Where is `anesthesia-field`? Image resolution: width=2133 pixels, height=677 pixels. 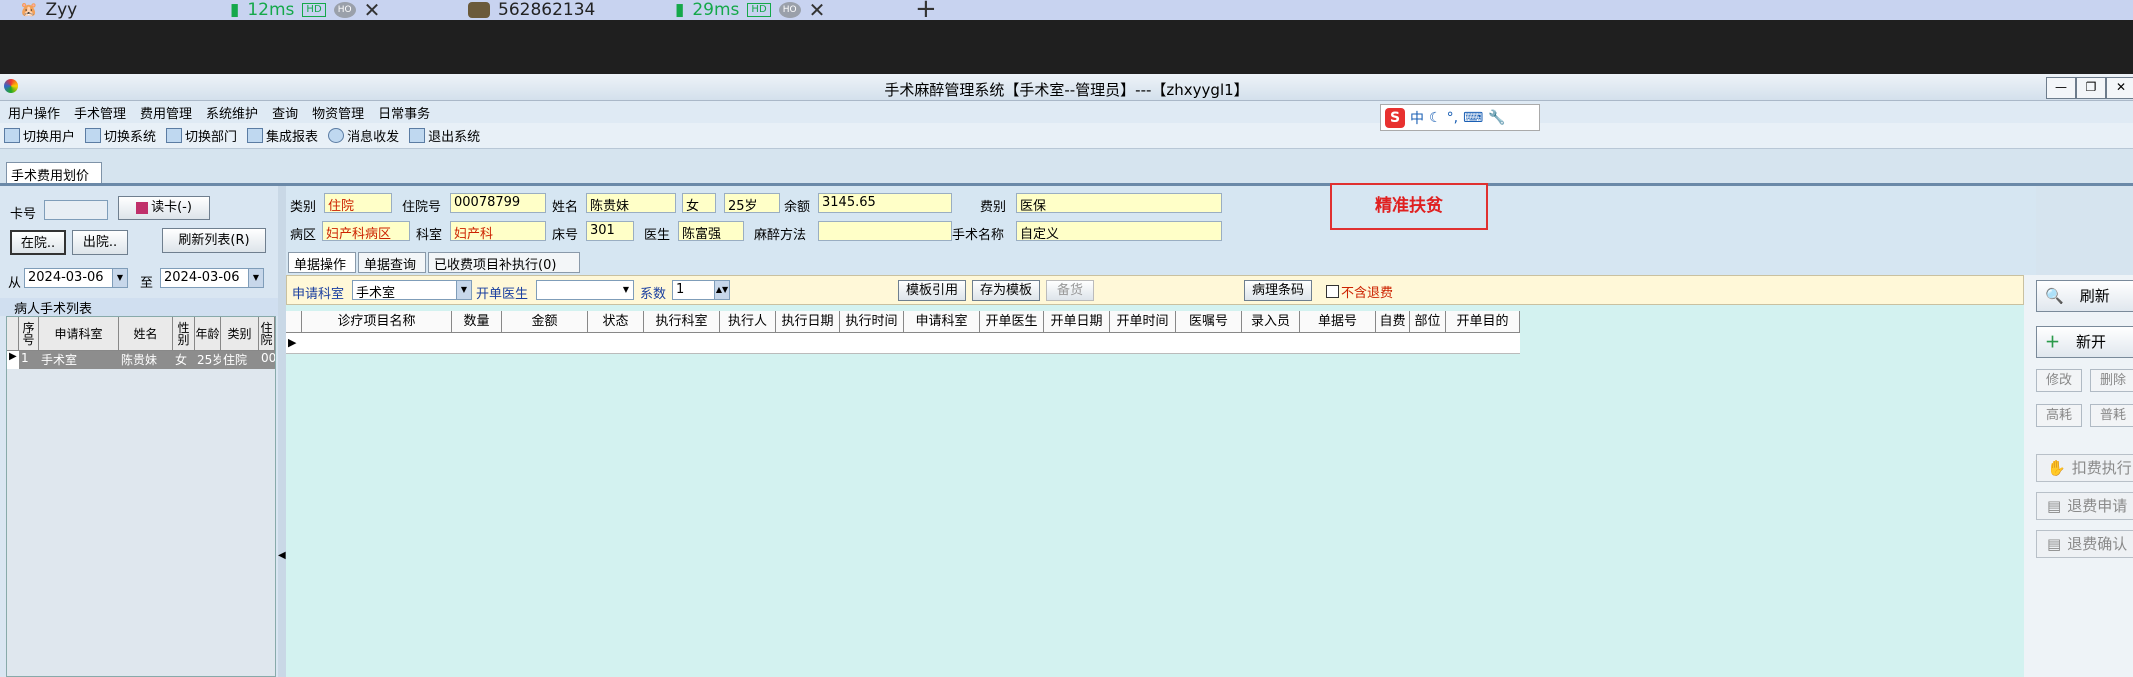
anesthesia-field is located at coordinates (885, 231).